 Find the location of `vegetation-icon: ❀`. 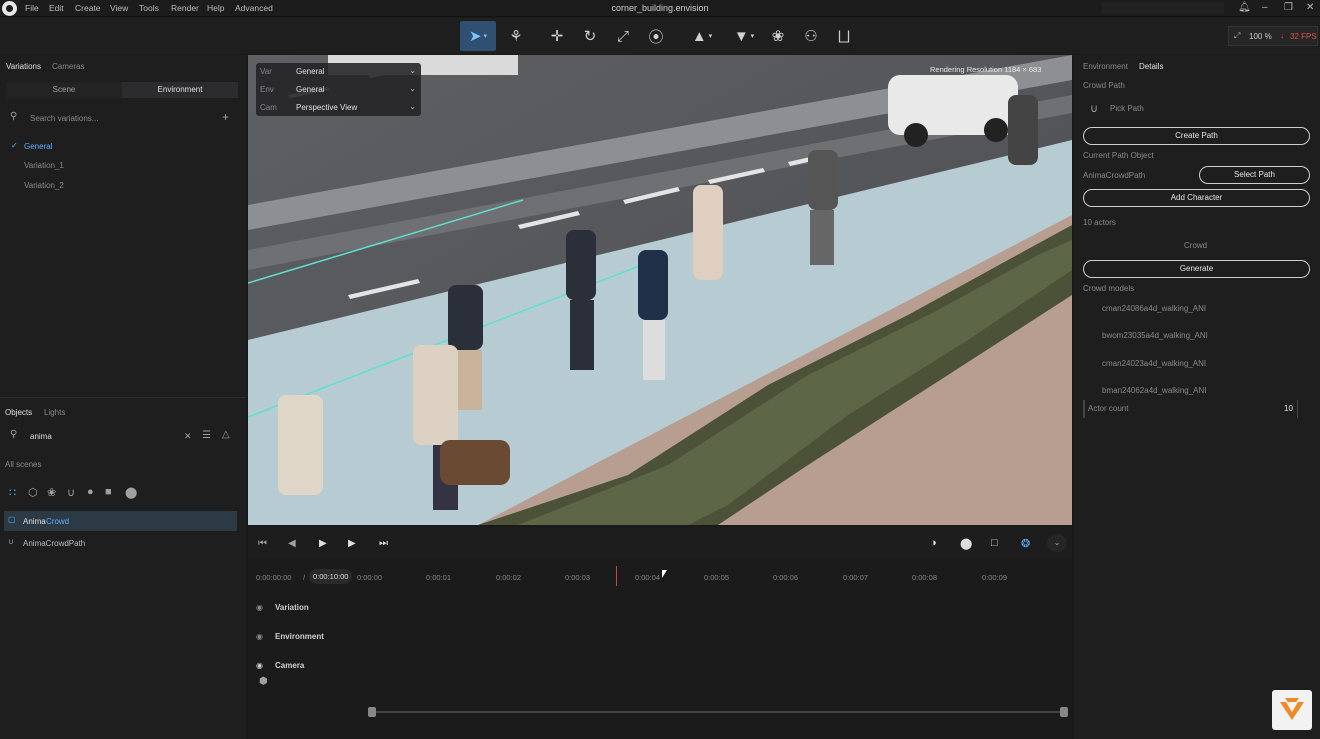

vegetation-icon: ❀ is located at coordinates (51, 492).